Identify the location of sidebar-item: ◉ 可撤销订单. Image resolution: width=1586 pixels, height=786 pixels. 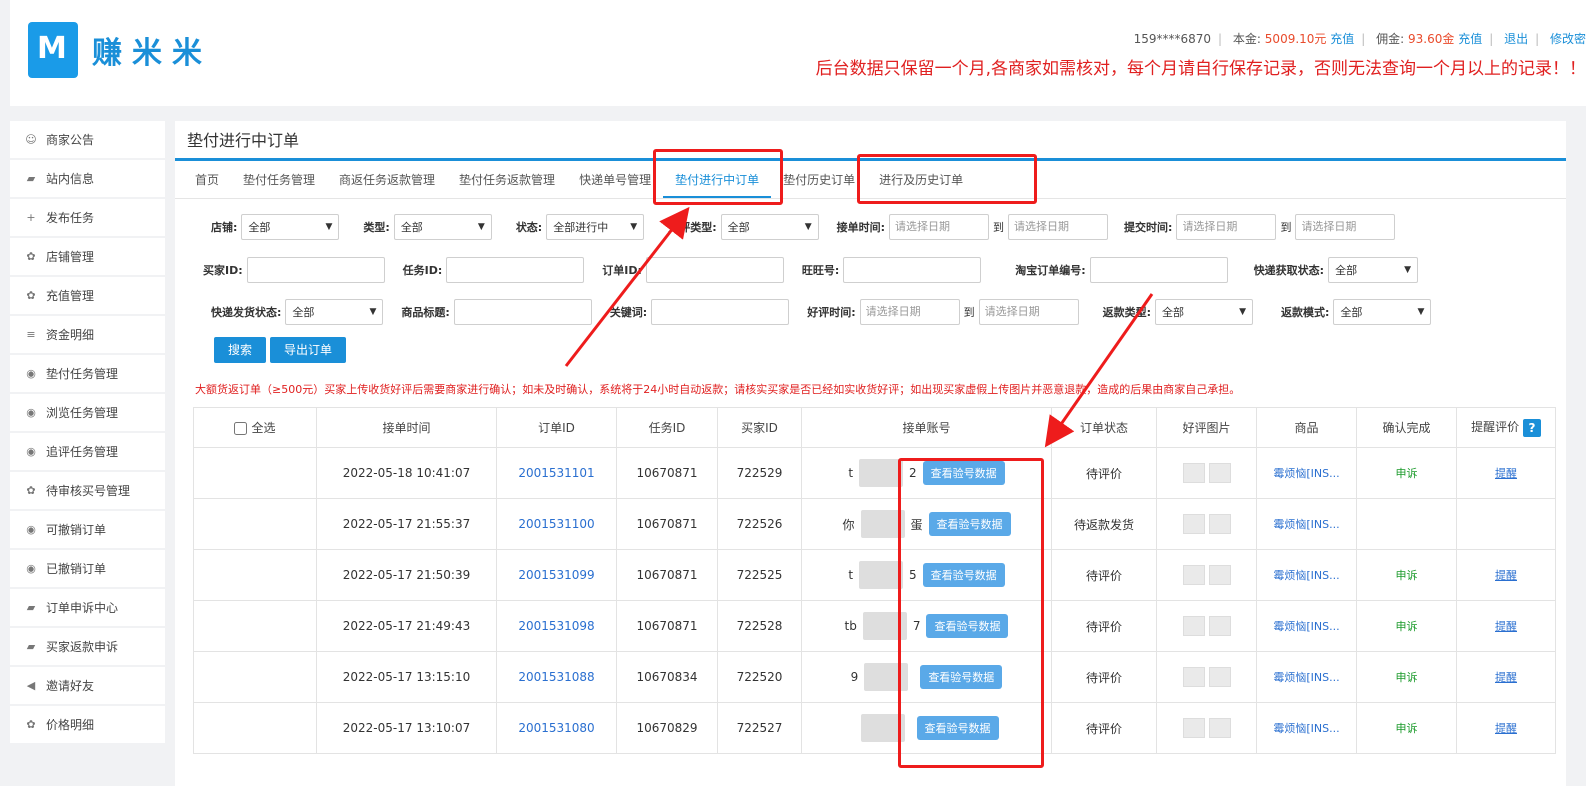
(87, 529).